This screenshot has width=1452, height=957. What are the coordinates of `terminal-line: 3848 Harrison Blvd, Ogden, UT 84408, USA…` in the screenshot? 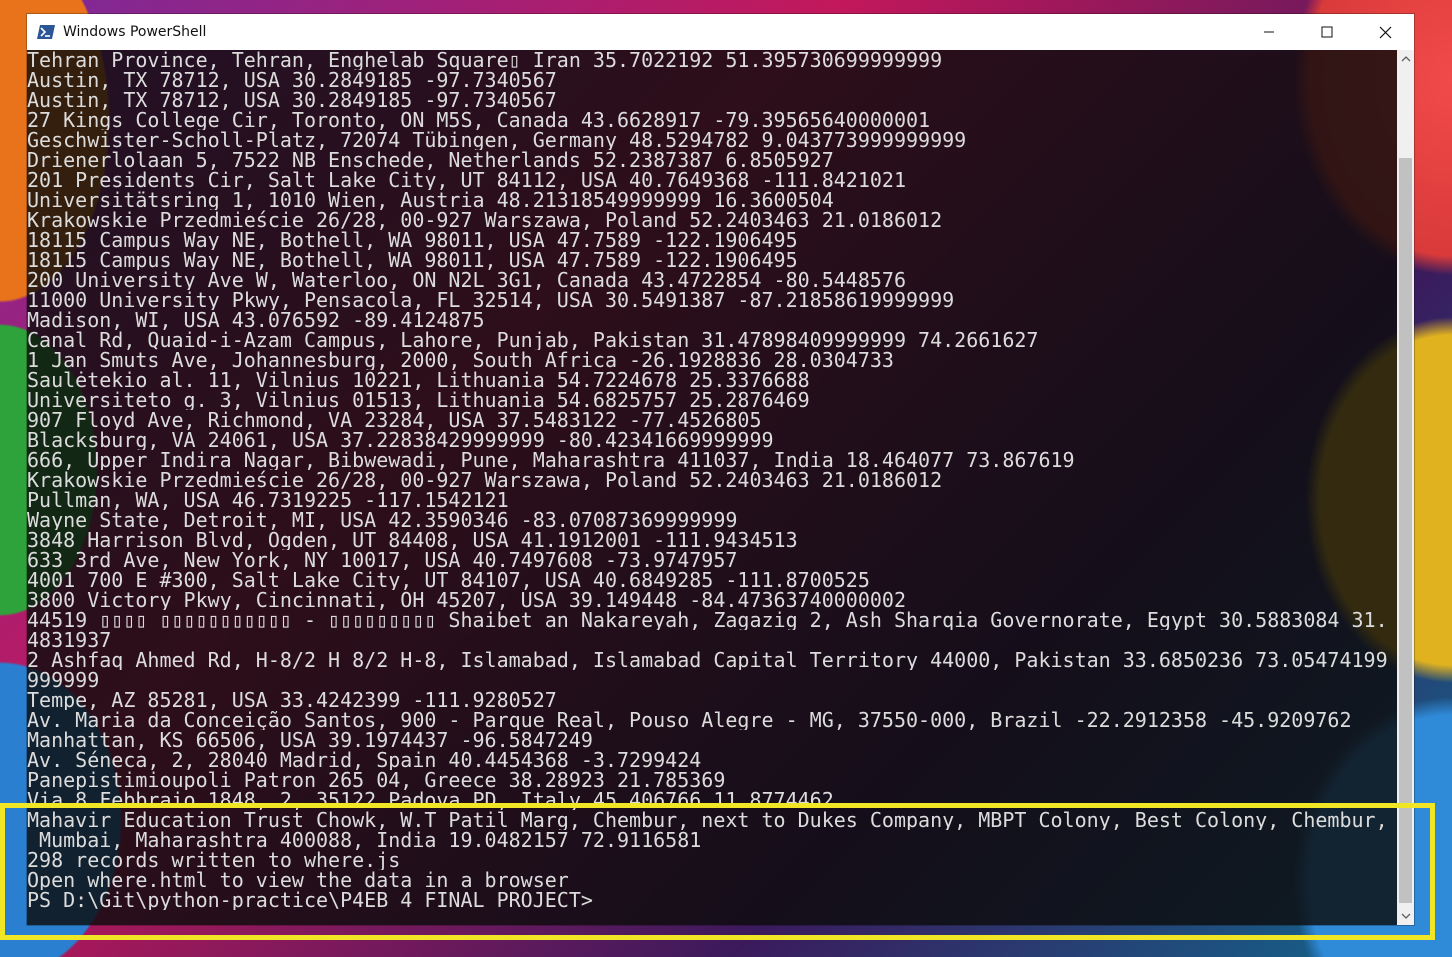 It's located at (412, 540).